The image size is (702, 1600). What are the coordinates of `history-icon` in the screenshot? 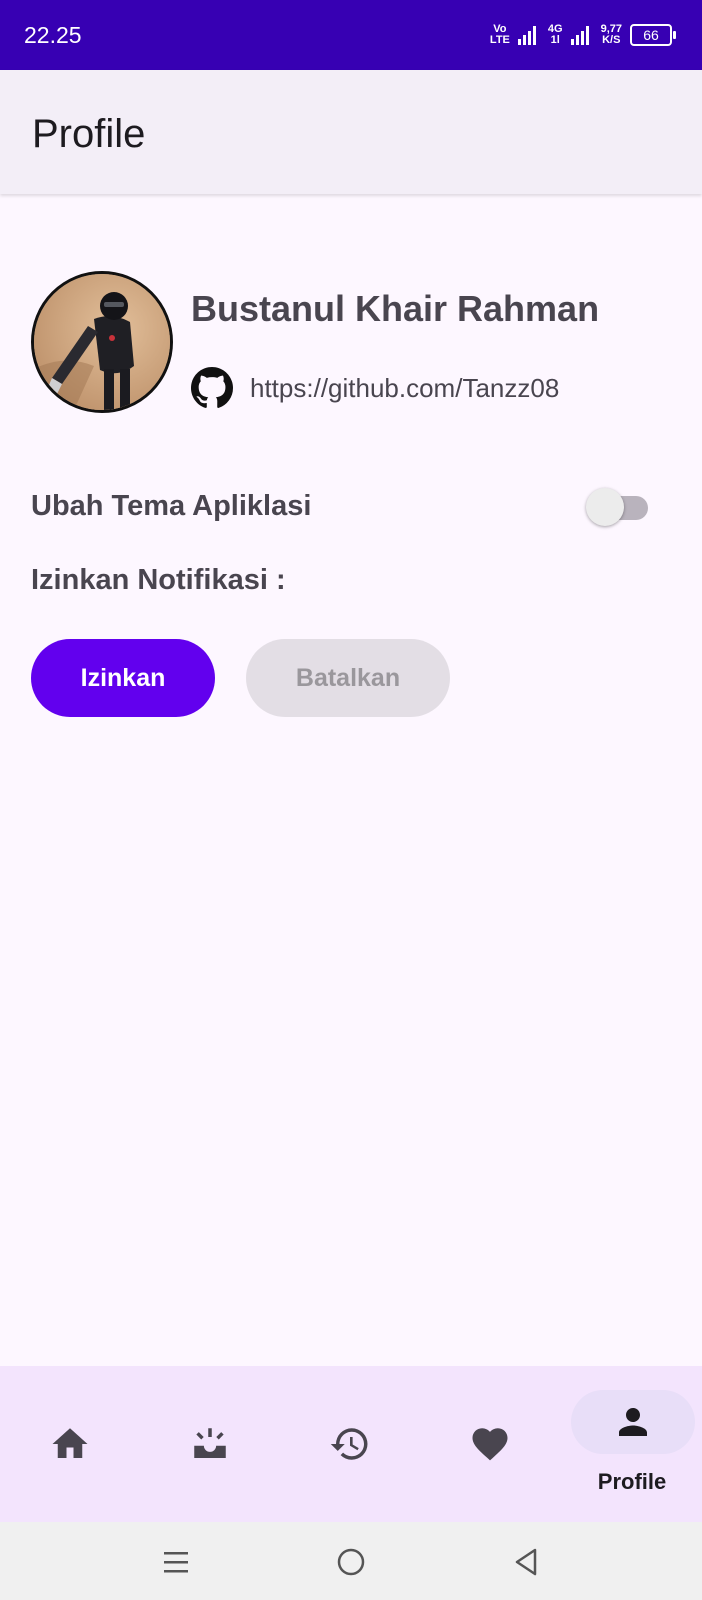 It's located at (349, 1444).